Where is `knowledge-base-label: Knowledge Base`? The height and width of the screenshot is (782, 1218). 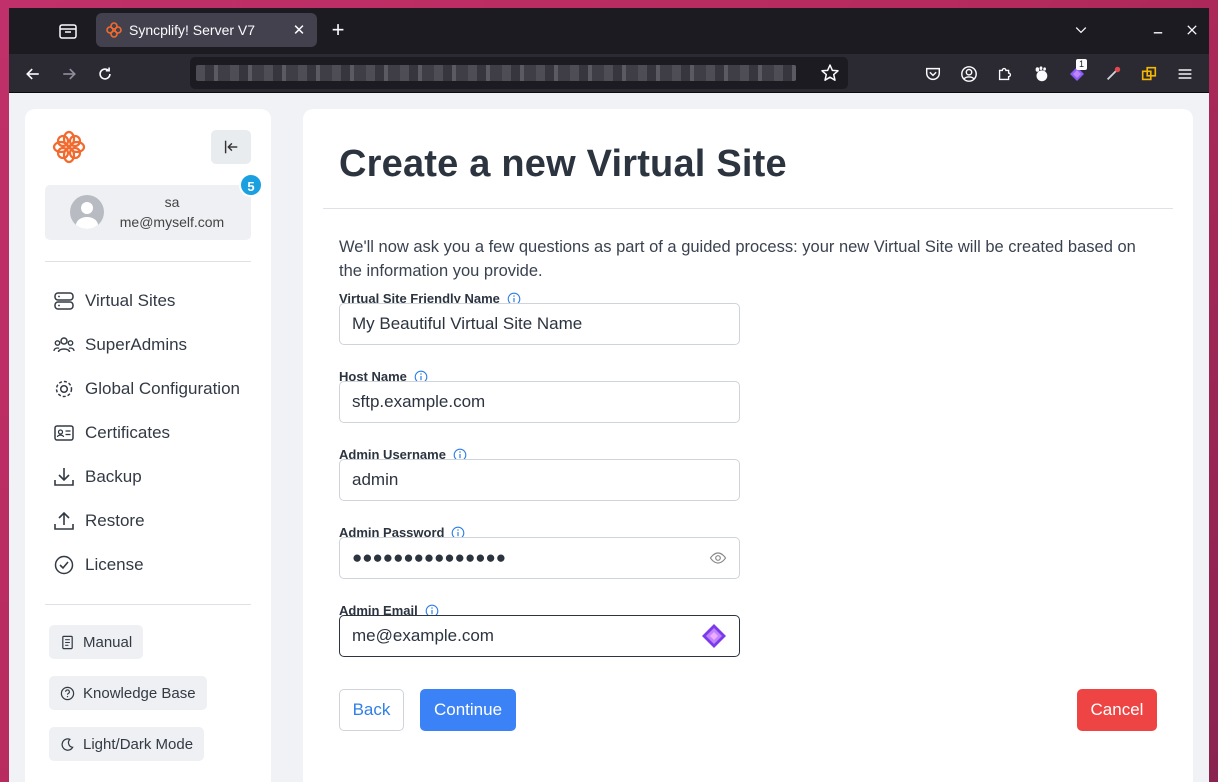
knowledge-base-label: Knowledge Base is located at coordinates (139, 693).